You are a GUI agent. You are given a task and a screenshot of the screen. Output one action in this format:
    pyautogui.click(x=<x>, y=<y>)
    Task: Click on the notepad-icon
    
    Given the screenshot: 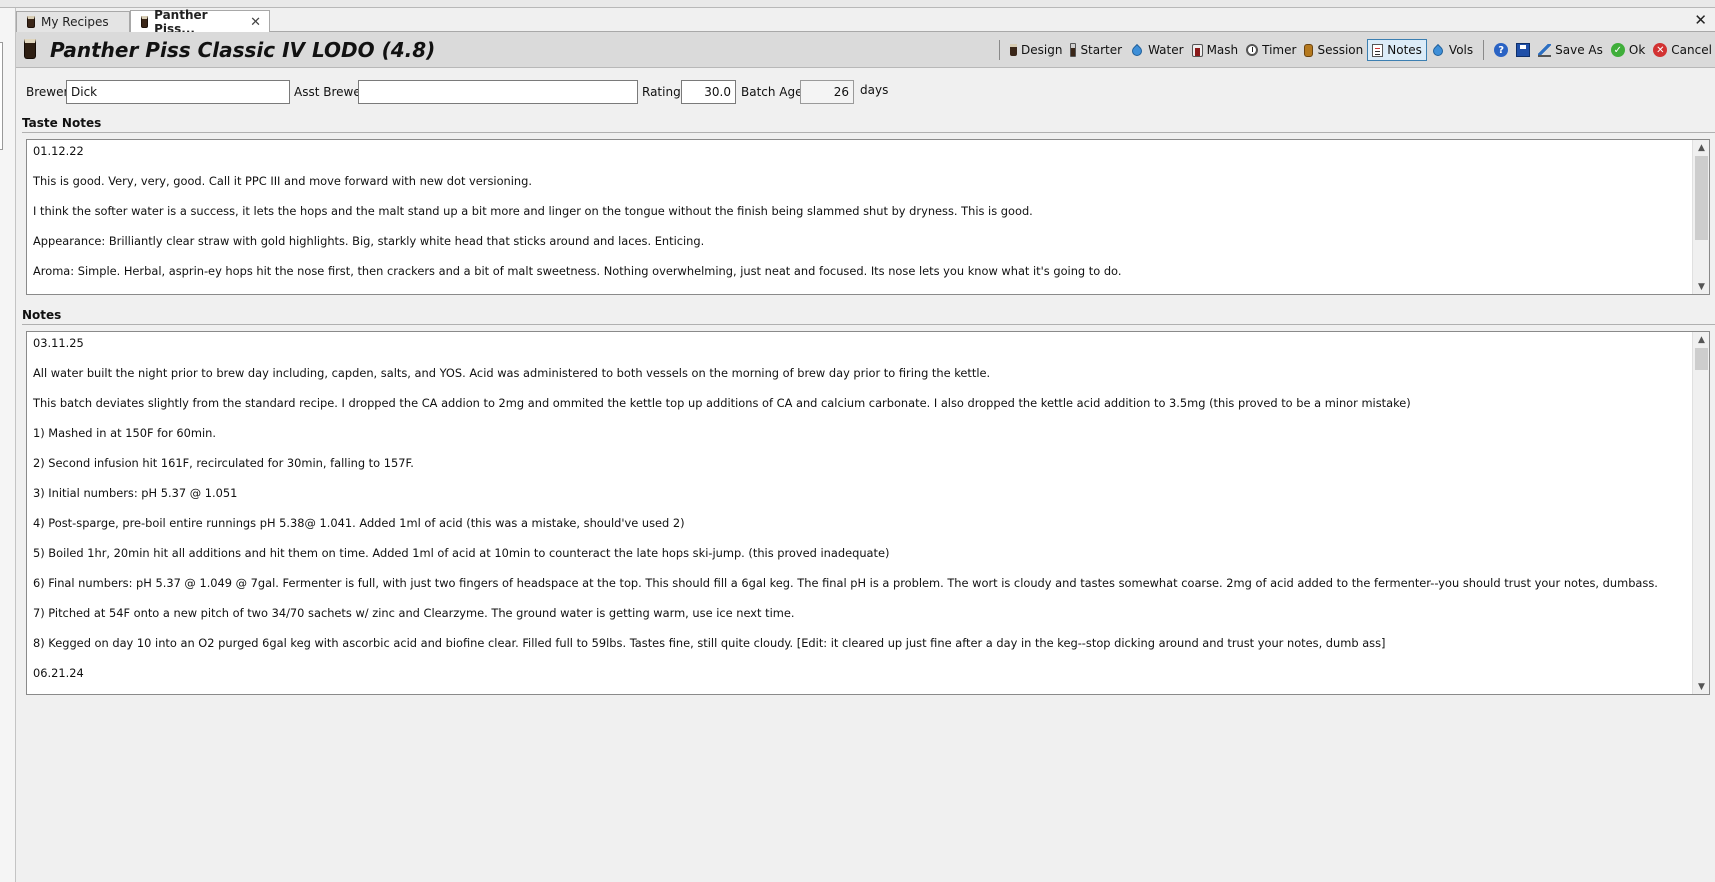 What is the action you would take?
    pyautogui.click(x=1378, y=50)
    